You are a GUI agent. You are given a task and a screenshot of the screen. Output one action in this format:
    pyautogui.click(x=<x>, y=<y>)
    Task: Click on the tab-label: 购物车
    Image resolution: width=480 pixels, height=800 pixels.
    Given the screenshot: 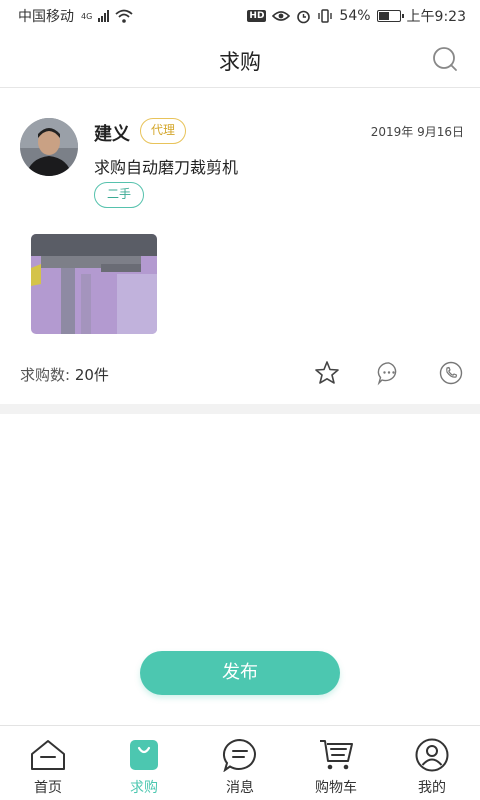 What is the action you would take?
    pyautogui.click(x=336, y=788)
    